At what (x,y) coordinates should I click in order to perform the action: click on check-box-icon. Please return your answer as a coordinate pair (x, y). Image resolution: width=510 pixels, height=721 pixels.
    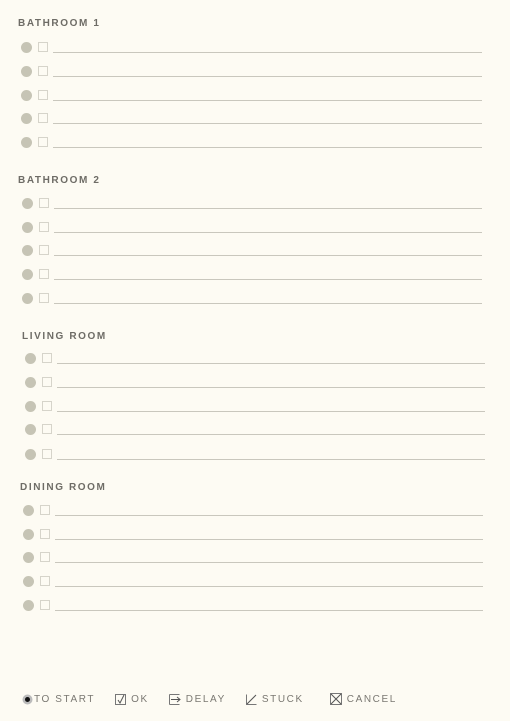
    Looking at the image, I should click on (121, 699).